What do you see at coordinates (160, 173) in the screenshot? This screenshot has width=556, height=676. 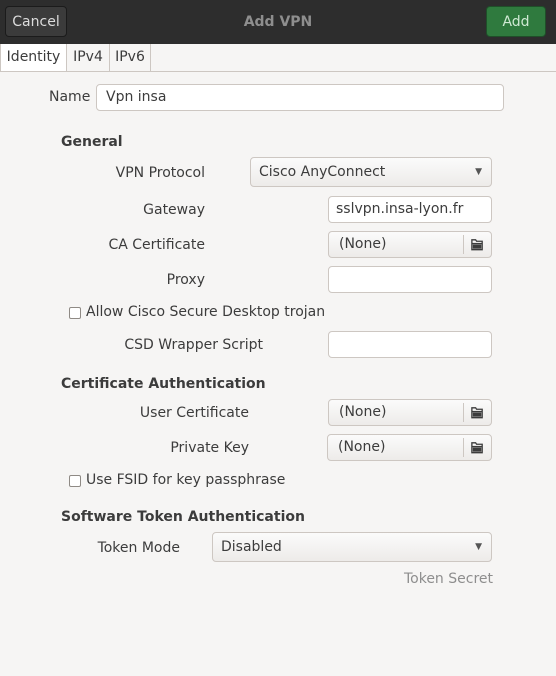 I see `vpn-protocol-label: VPN Protocol` at bounding box center [160, 173].